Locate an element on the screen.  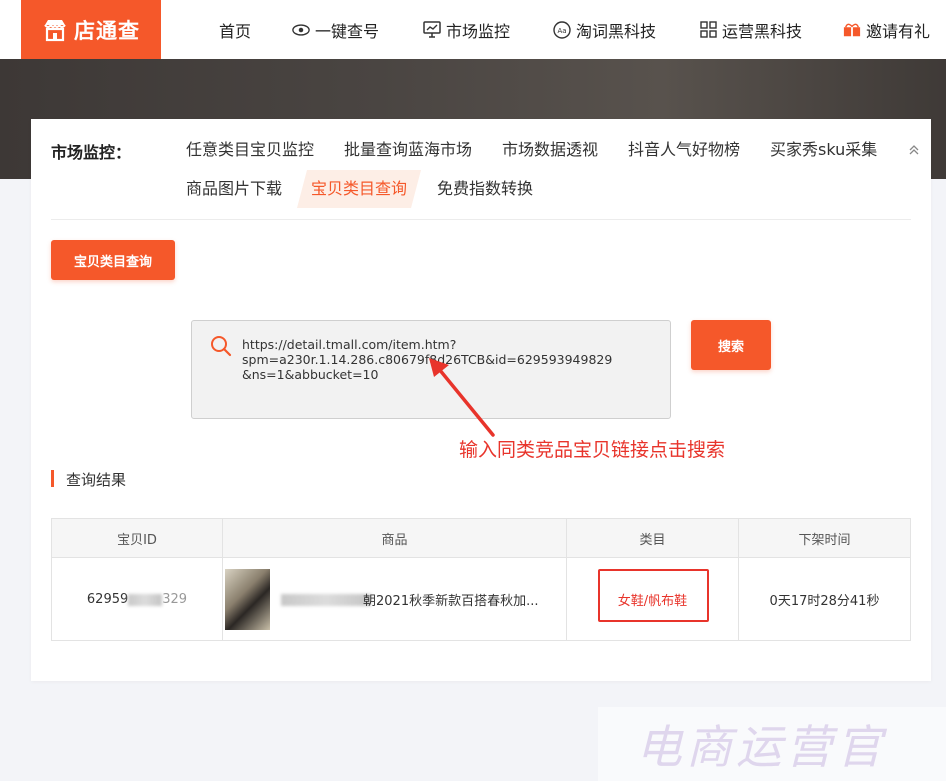
product-thumbnail is located at coordinates (247, 599).